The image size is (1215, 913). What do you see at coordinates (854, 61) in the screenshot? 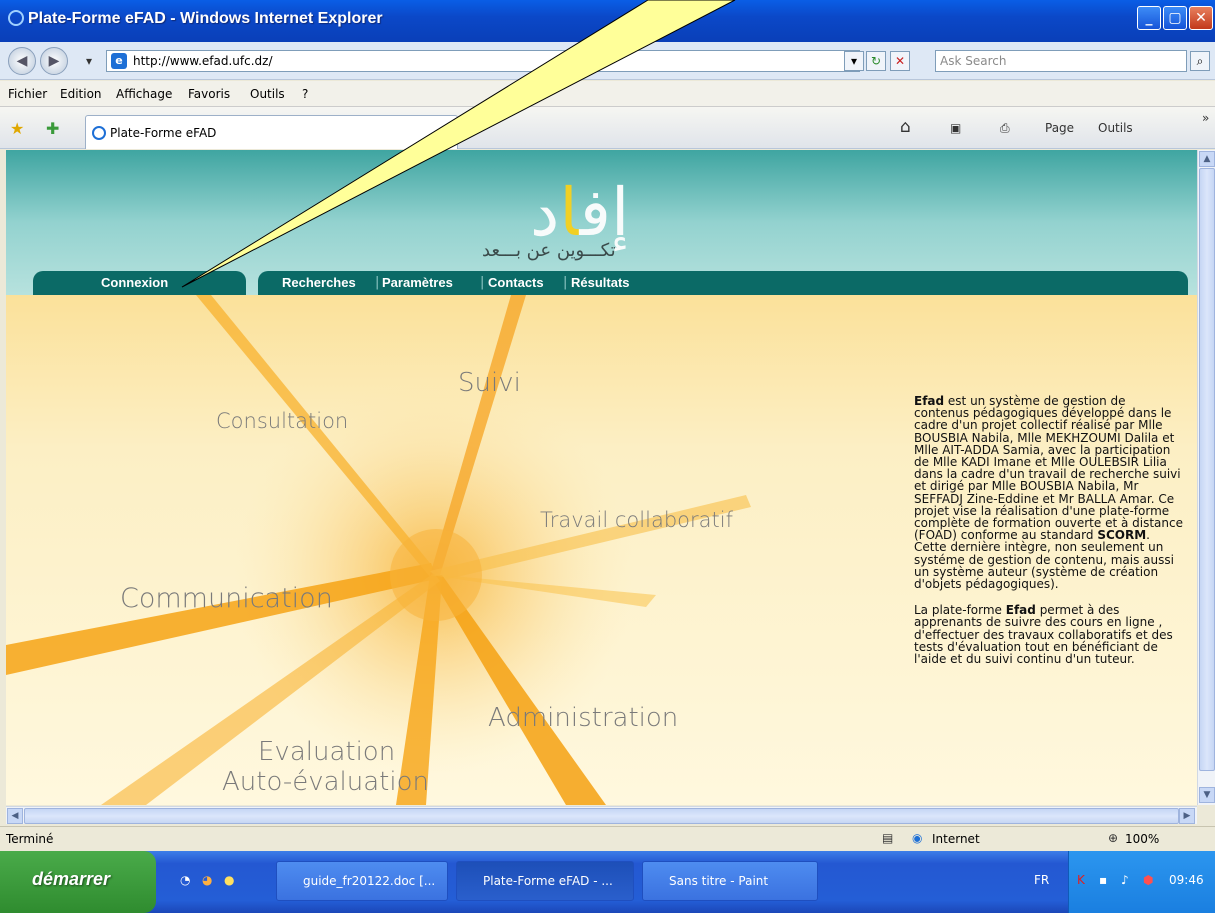
I see `url-dropdown-button: ▾` at bounding box center [854, 61].